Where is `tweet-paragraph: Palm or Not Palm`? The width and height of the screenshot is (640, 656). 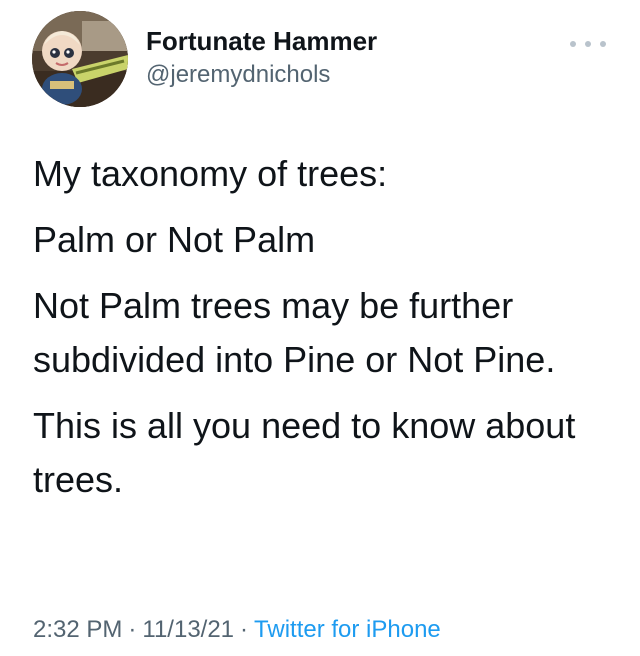 tweet-paragraph: Palm or Not Palm is located at coordinates (174, 239).